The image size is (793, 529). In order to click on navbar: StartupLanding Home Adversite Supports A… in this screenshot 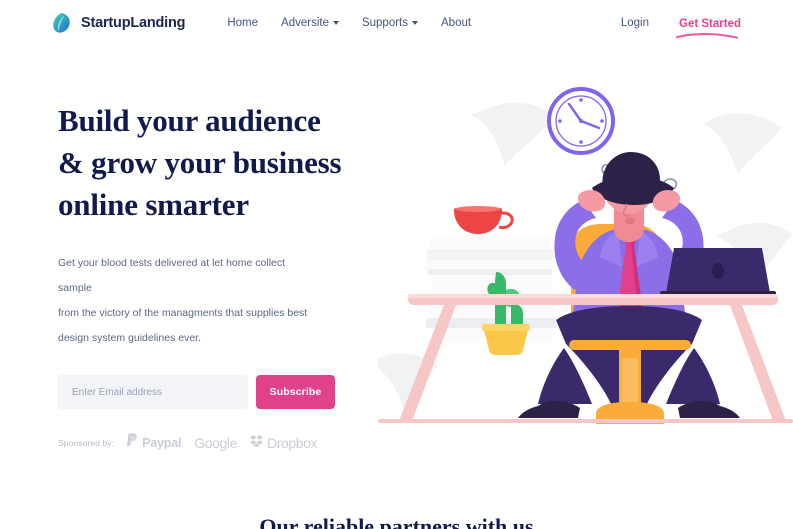, I will do `click(396, 22)`.